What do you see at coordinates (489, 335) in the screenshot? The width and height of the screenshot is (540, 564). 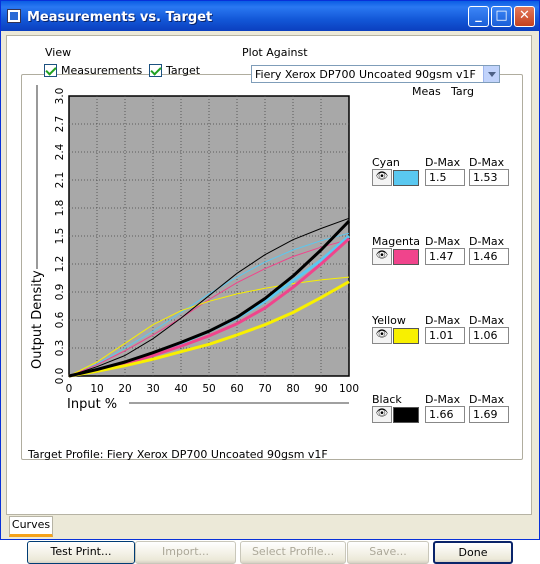 I see `targ-dmax-value: 1.06` at bounding box center [489, 335].